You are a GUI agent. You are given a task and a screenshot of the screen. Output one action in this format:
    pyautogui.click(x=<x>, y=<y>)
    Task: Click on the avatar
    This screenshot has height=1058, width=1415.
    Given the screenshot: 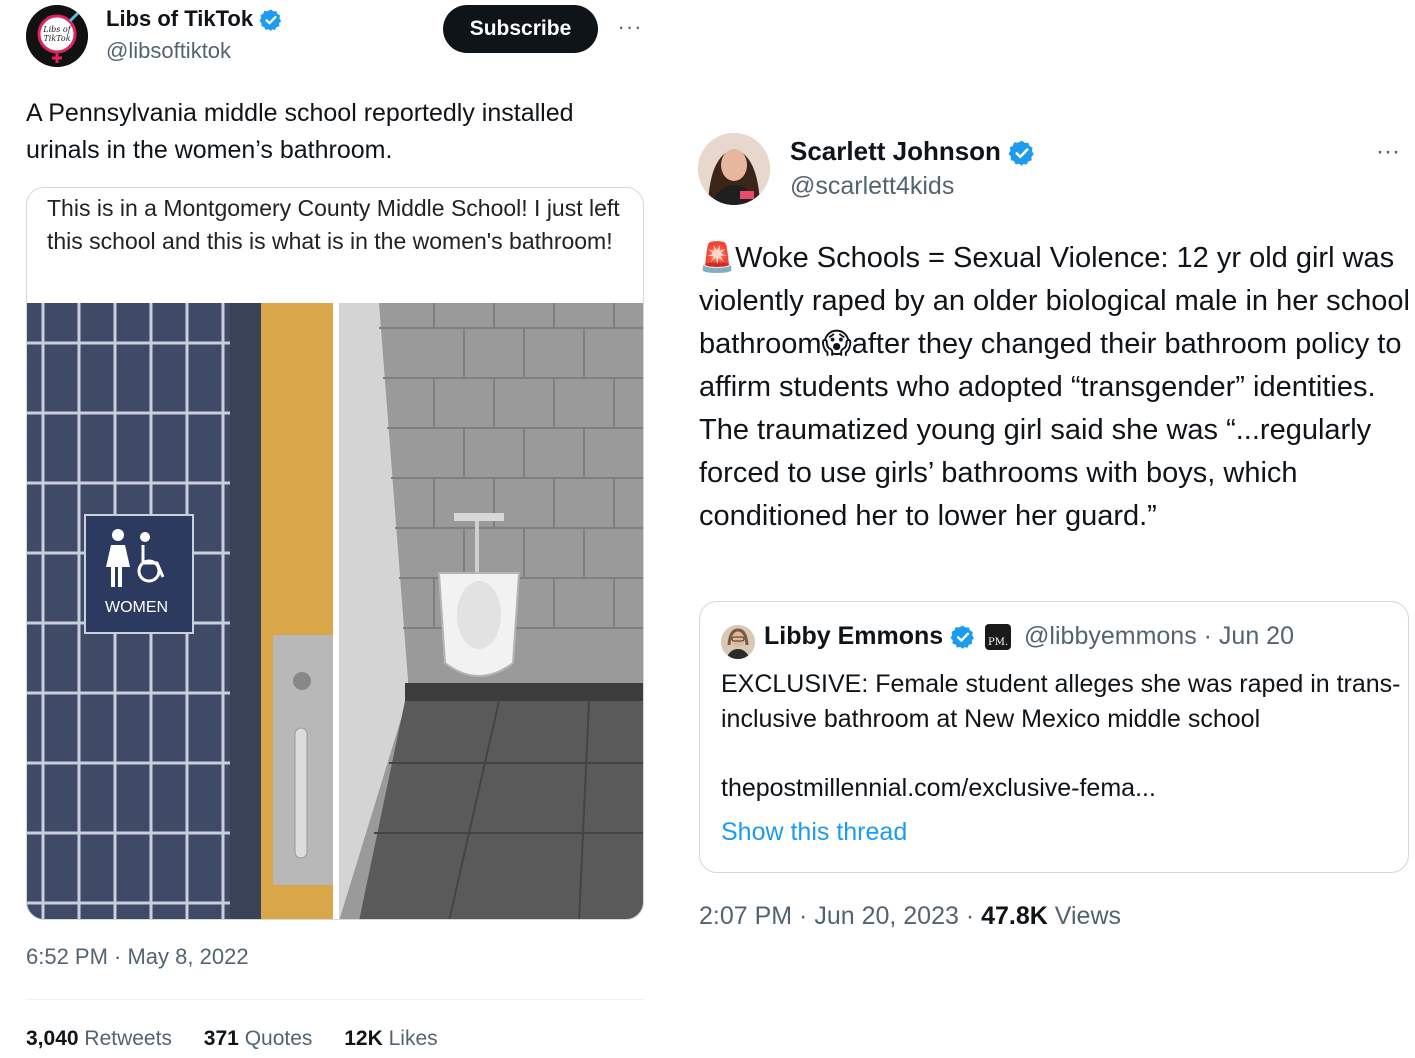 What is the action you would take?
    pyautogui.click(x=734, y=169)
    